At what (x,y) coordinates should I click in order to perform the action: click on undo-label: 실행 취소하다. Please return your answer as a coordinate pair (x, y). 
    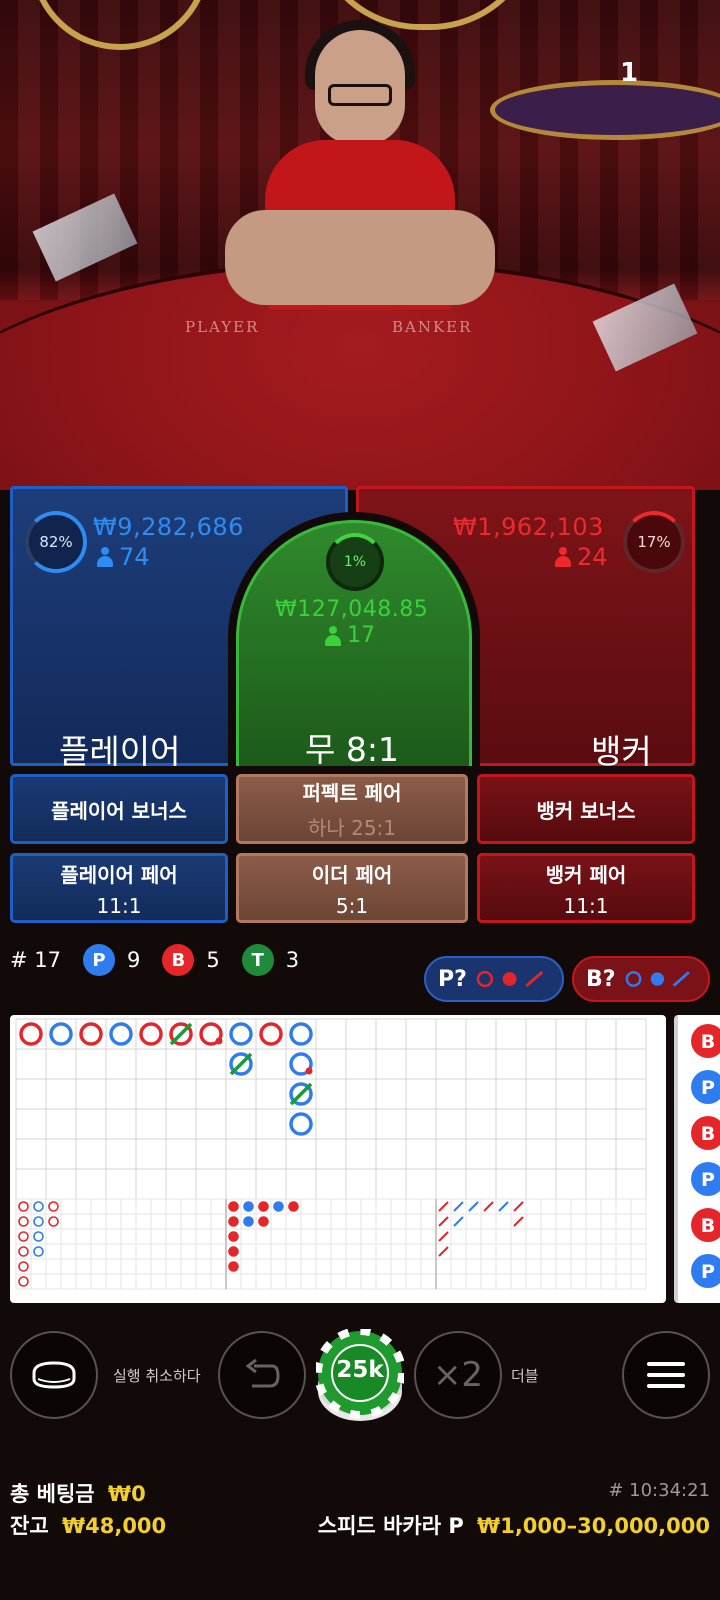
    Looking at the image, I should click on (157, 1376).